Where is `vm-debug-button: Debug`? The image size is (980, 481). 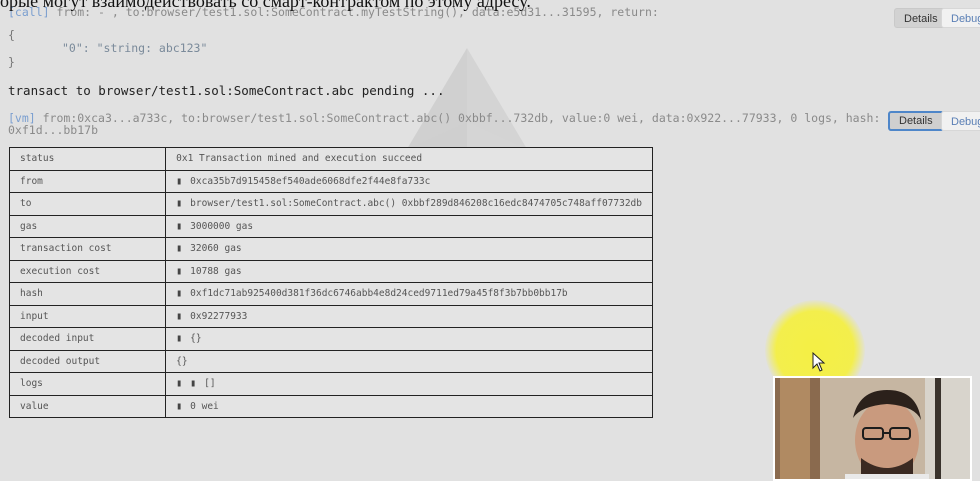 vm-debug-button: Debug is located at coordinates (960, 121).